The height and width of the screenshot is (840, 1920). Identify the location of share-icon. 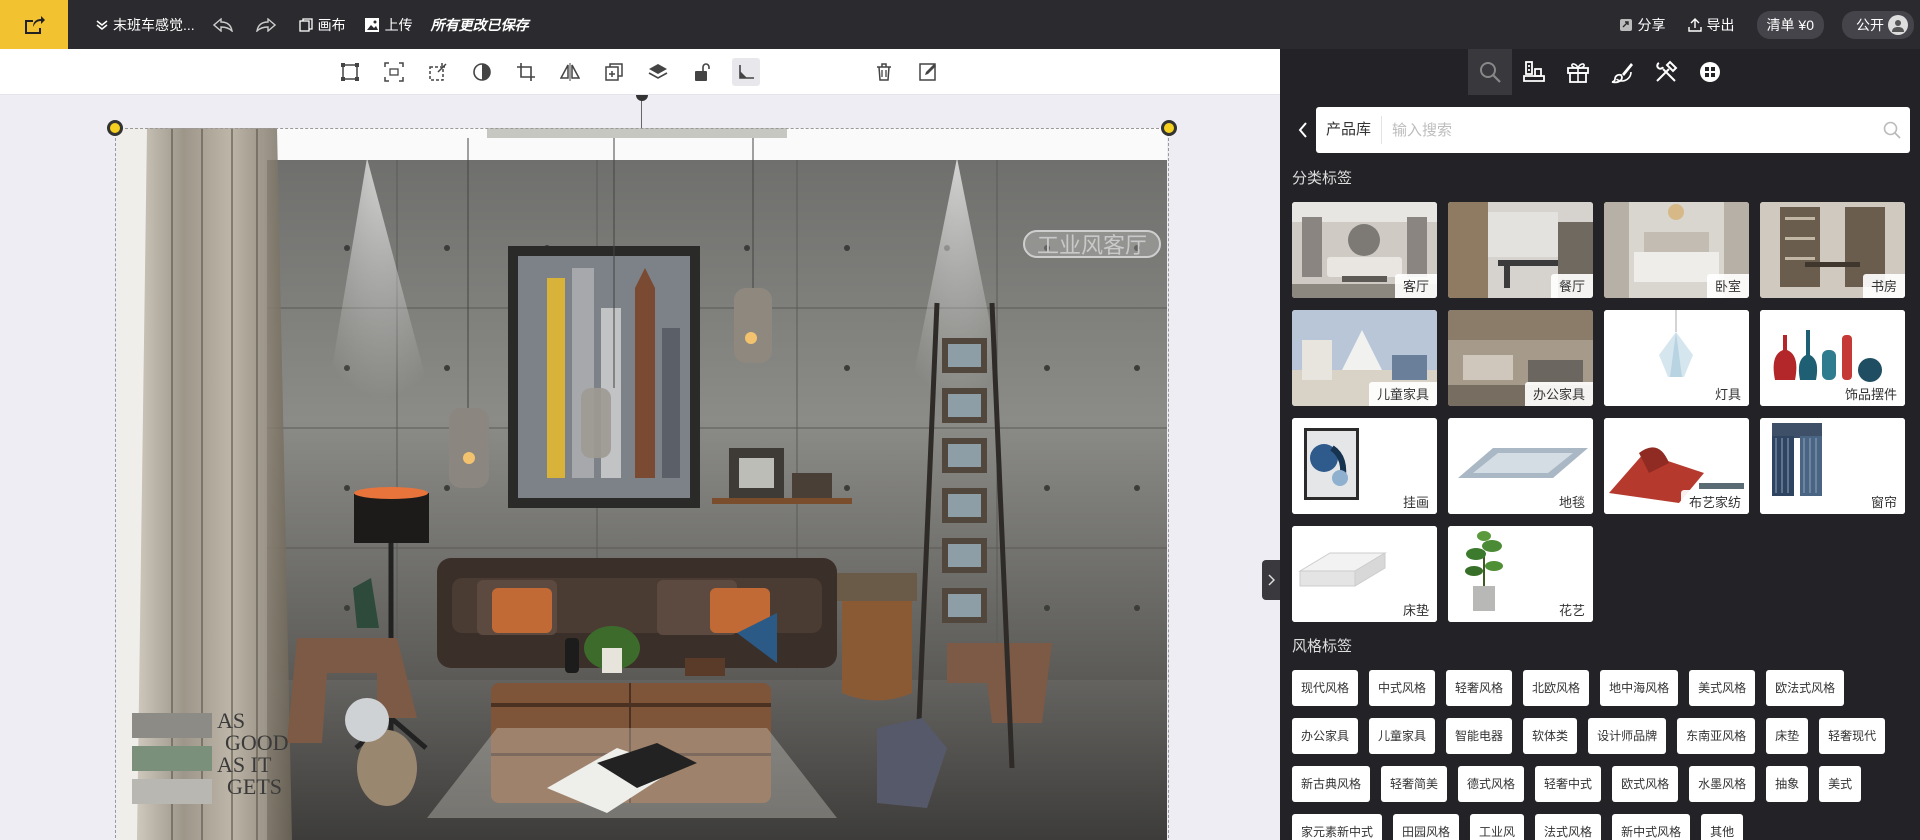
(1625, 24).